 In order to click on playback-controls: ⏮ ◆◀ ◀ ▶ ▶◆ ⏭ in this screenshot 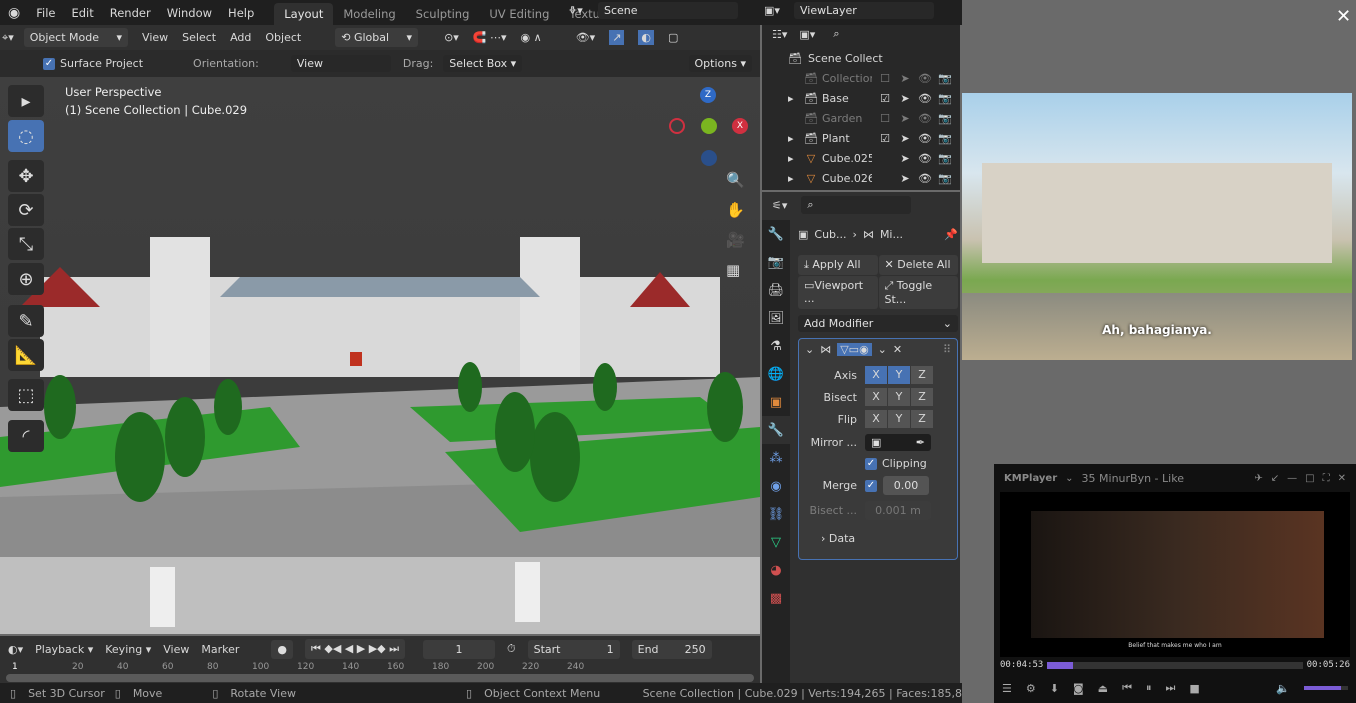, I will do `click(355, 649)`.